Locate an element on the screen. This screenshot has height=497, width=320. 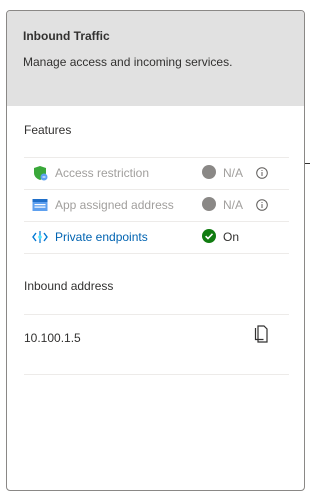
app-address-icon is located at coordinates (40, 205).